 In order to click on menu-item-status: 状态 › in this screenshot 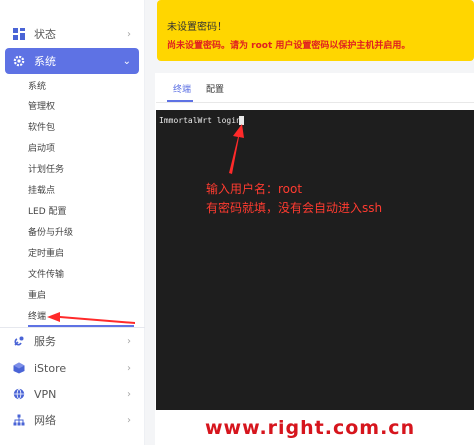, I will do `click(72, 34)`.